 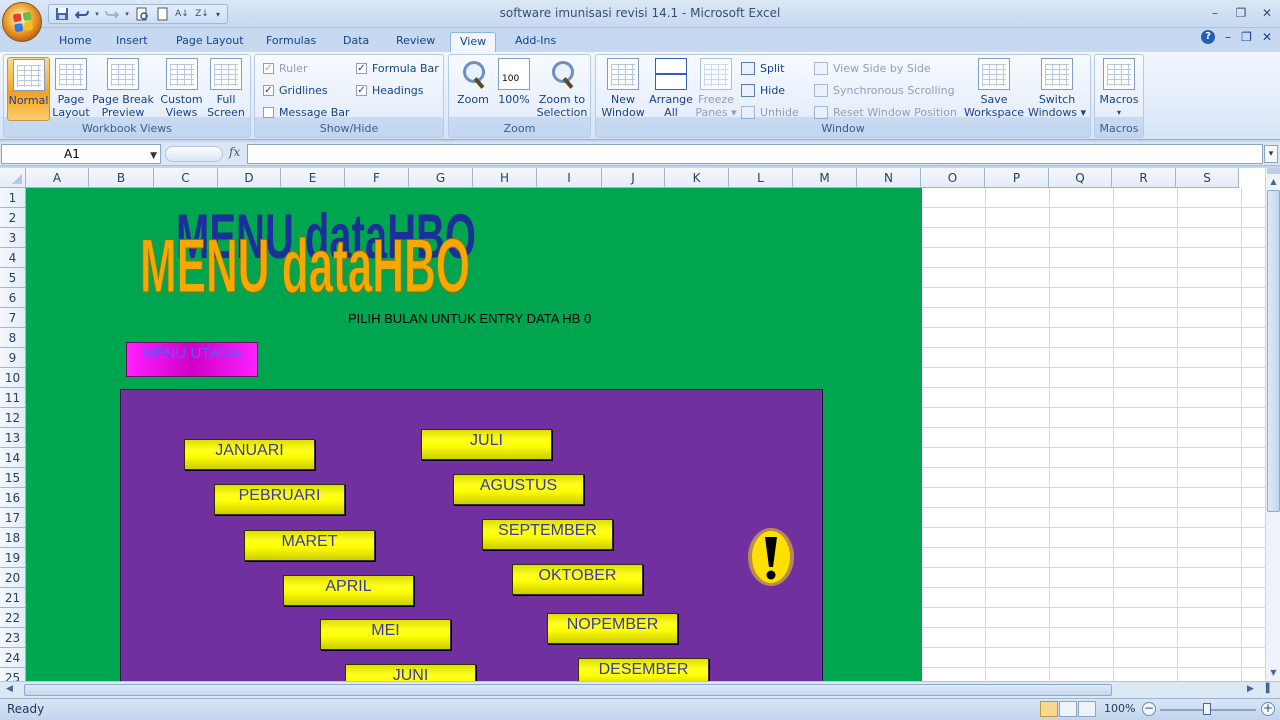 What do you see at coordinates (1119, 708) in the screenshot?
I see `zoom-level: 100%` at bounding box center [1119, 708].